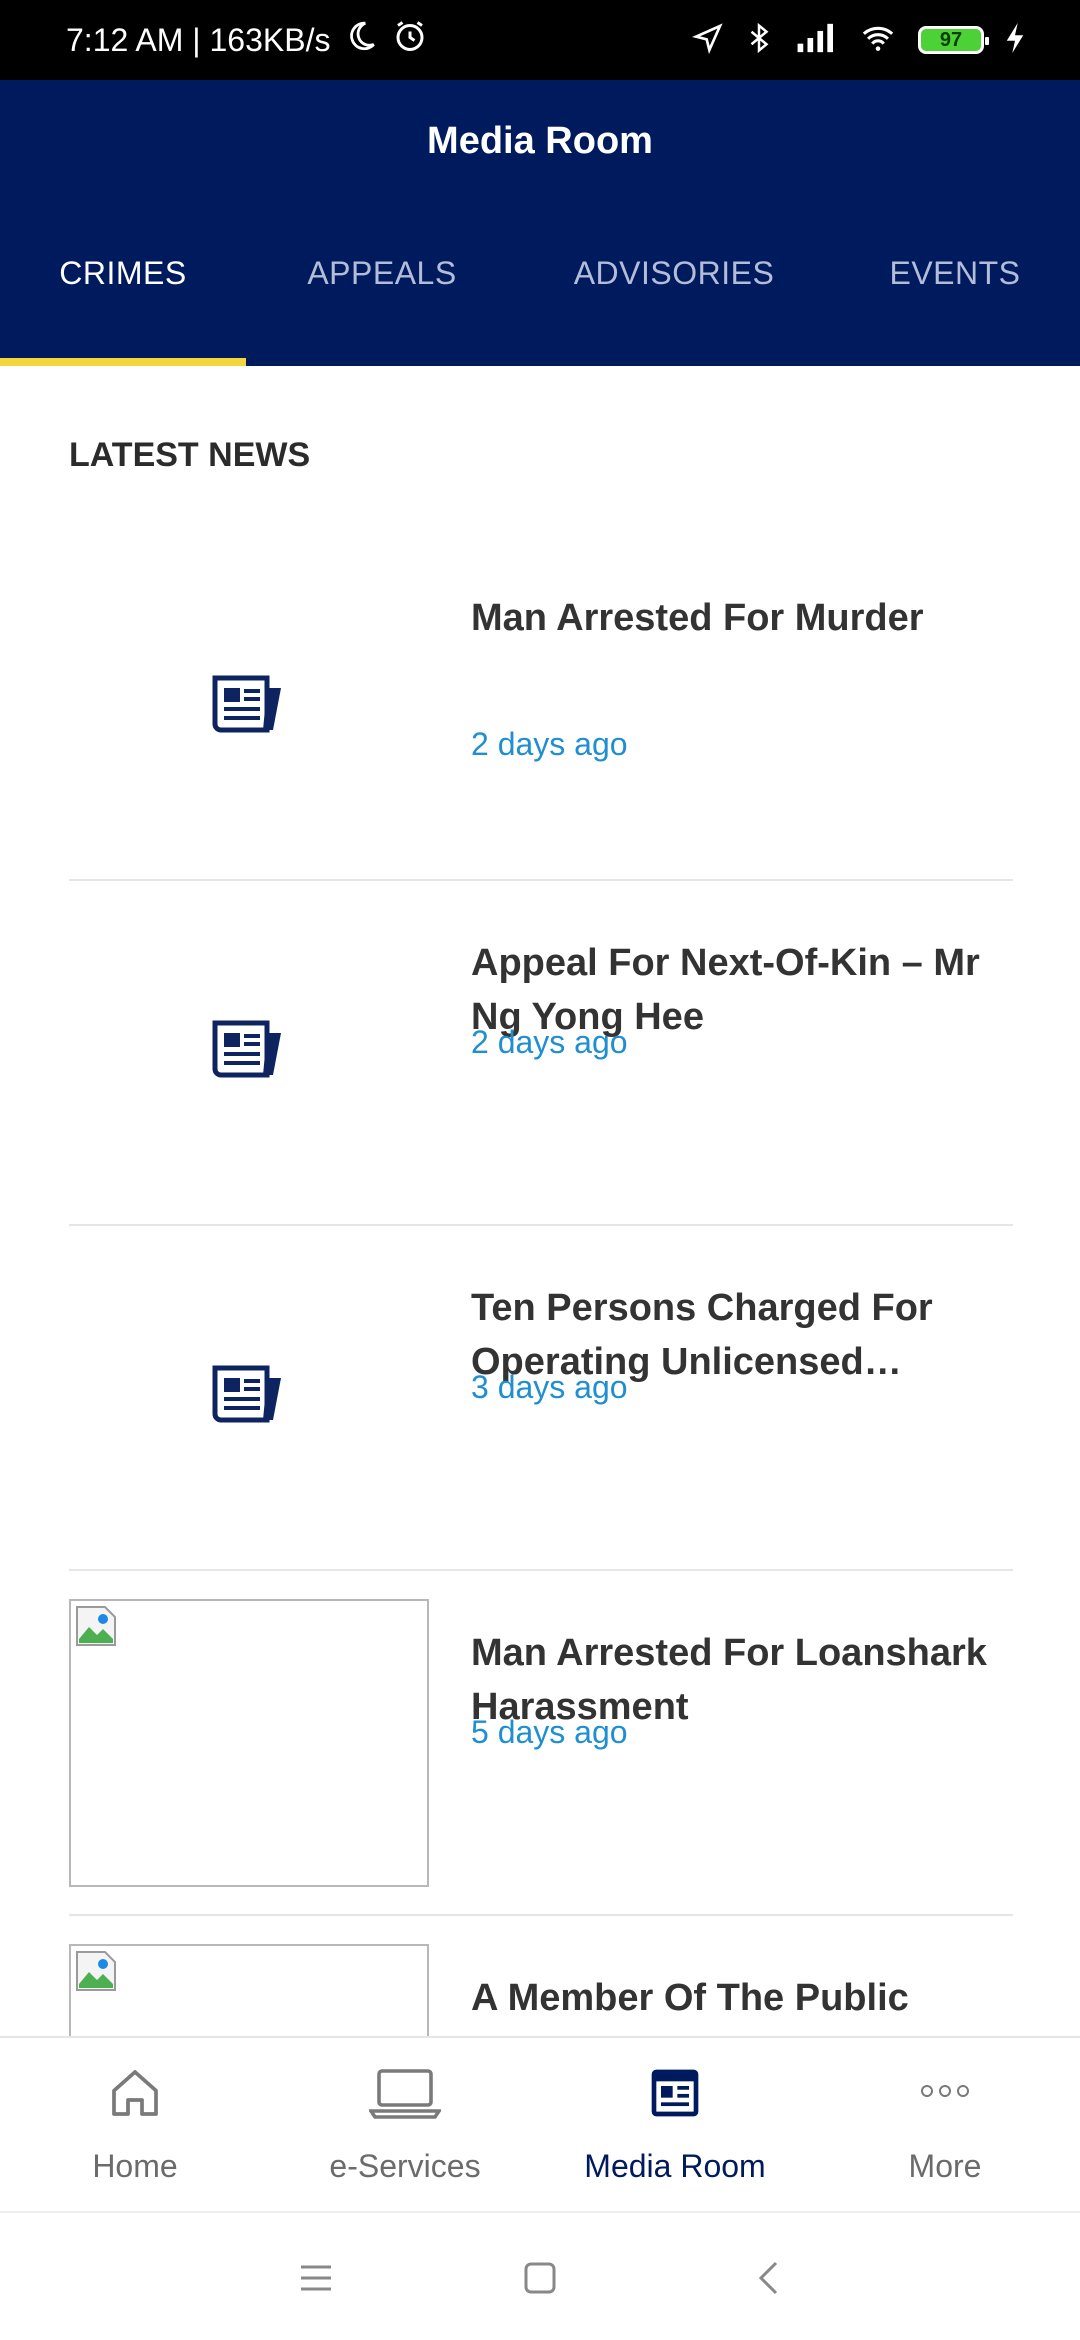 The width and height of the screenshot is (1080, 2340). Describe the element at coordinates (540, 141) in the screenshot. I see `page-title: Media Room` at that location.